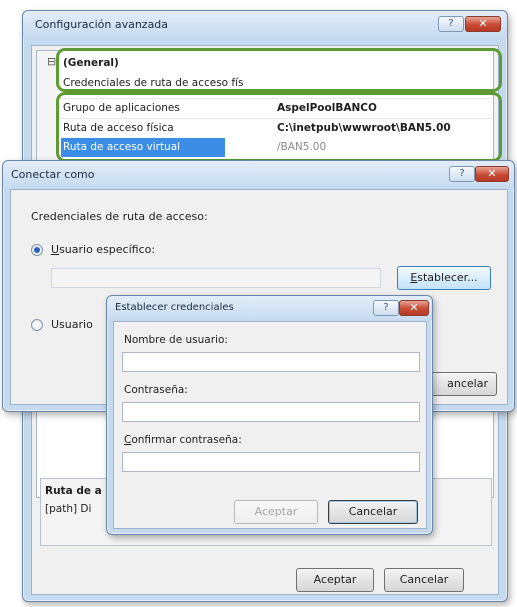 The width and height of the screenshot is (517, 607). I want to click on username-label: Nombre de usuario:, so click(176, 340).